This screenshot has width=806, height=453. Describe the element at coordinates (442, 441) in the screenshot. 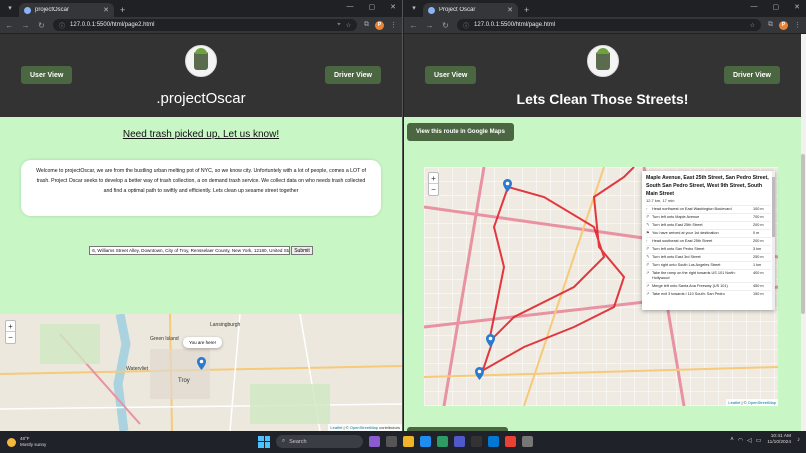

I see `store-icon` at that location.